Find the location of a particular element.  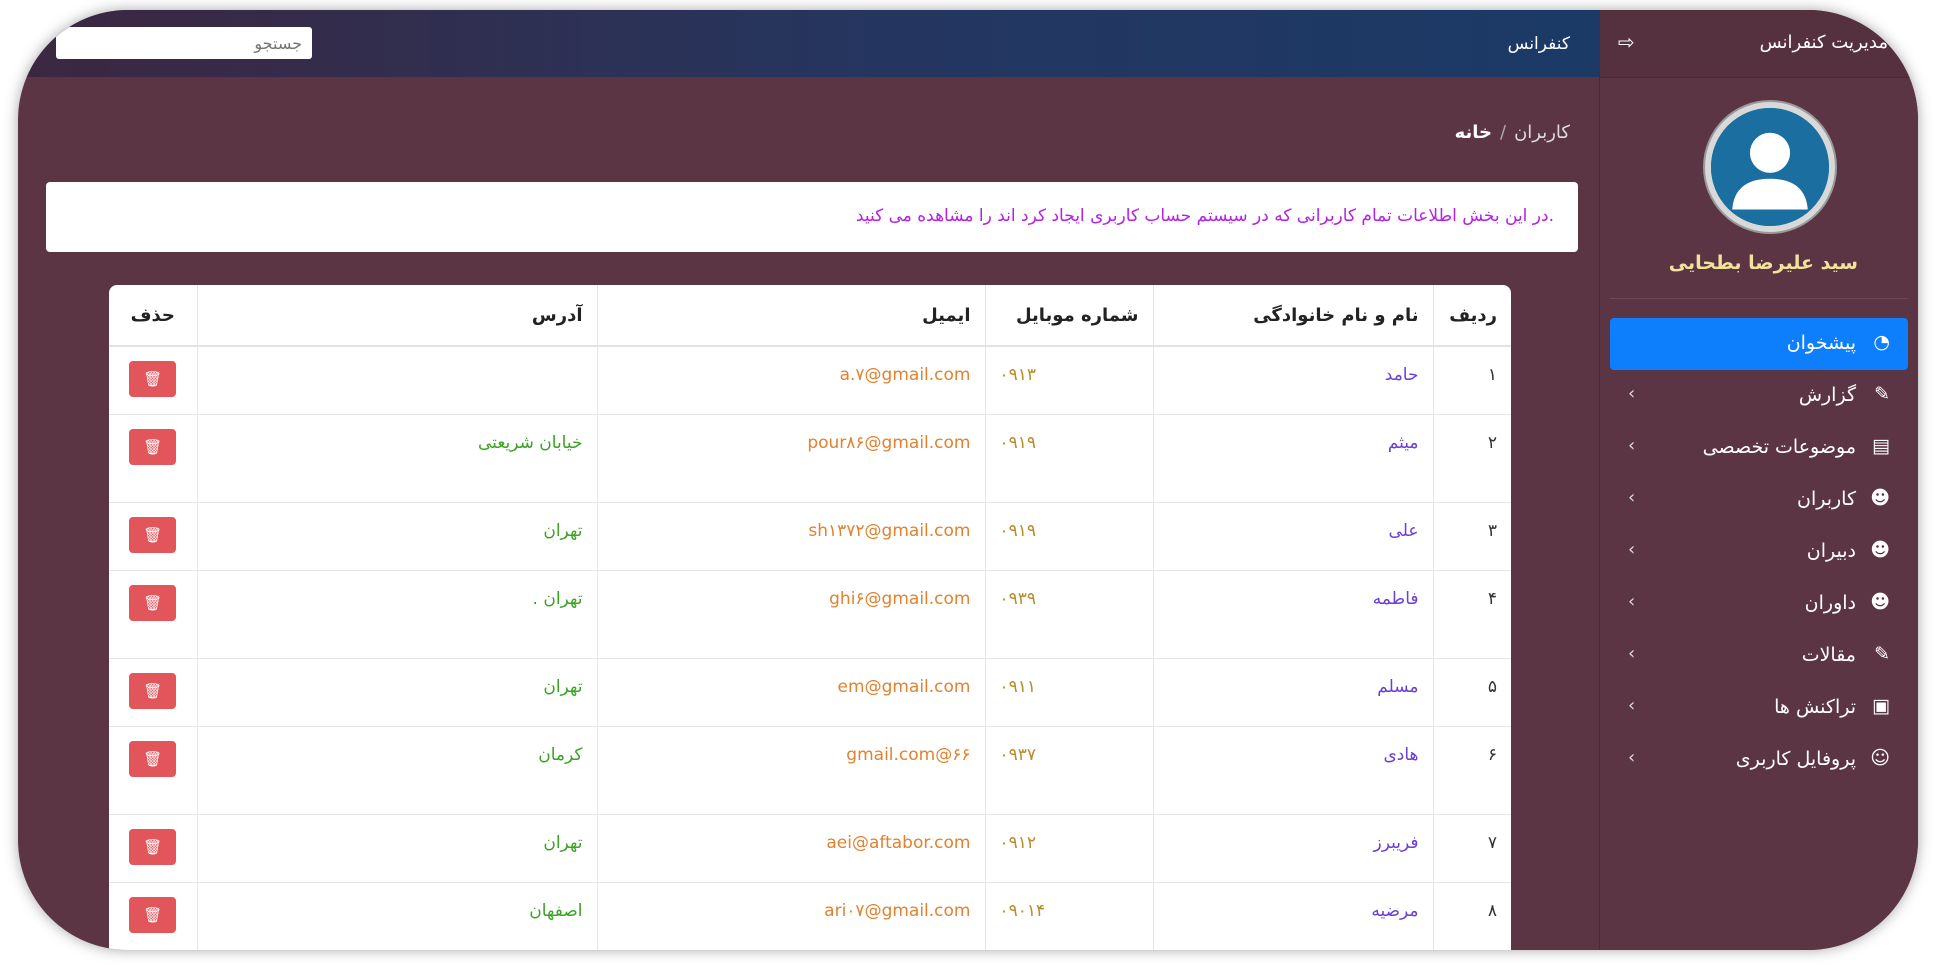

table-row: ۷ فریبرز ۰۹۱۲ aei@aftabor.com تهران 🗑 is located at coordinates (810, 847).